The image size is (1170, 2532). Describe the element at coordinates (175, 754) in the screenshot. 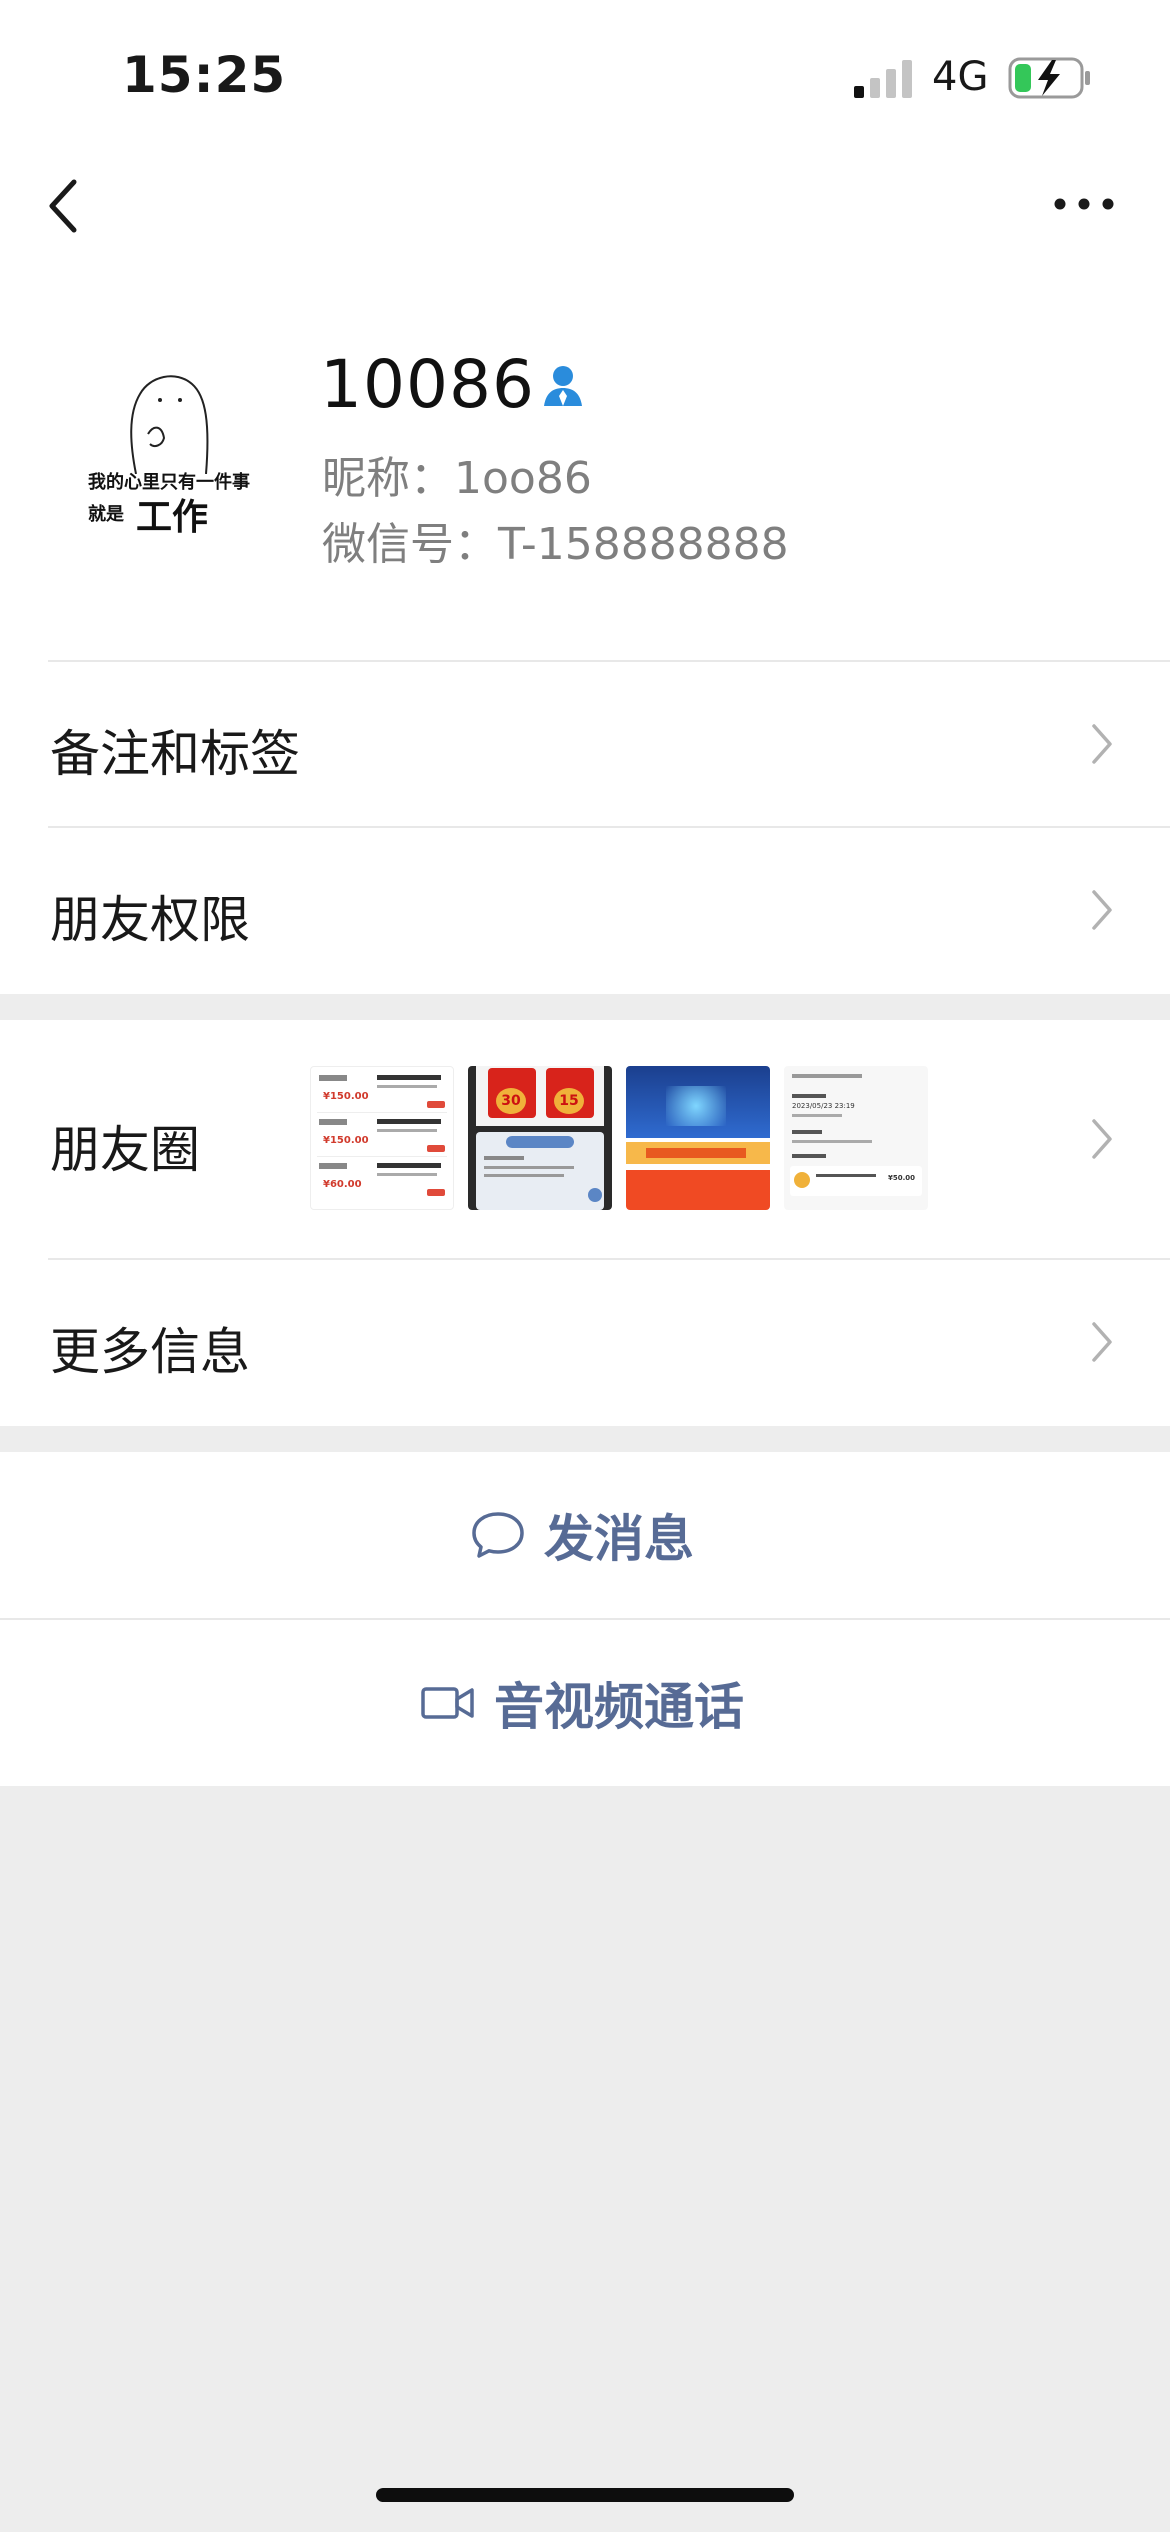

I see `row-label: 备注和标签` at that location.